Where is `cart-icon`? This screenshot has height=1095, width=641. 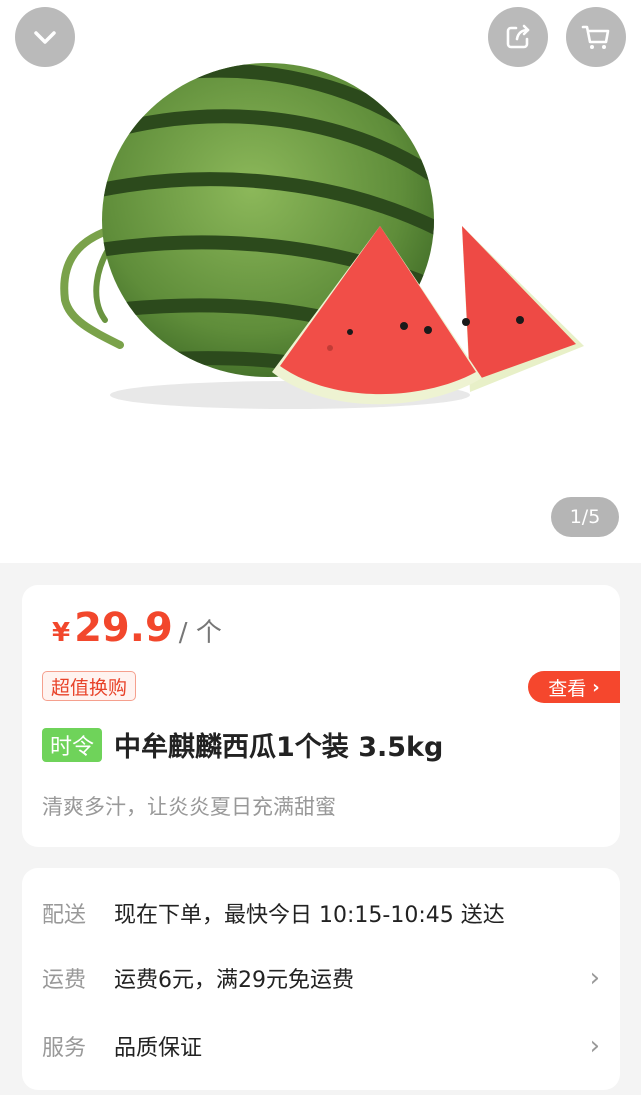
cart-icon is located at coordinates (595, 37).